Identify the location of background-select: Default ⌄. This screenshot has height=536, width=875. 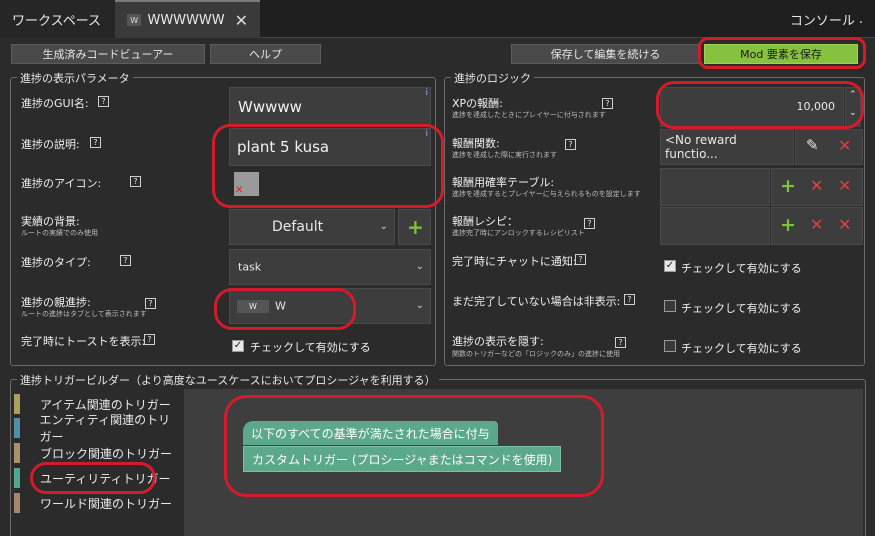
(312, 227).